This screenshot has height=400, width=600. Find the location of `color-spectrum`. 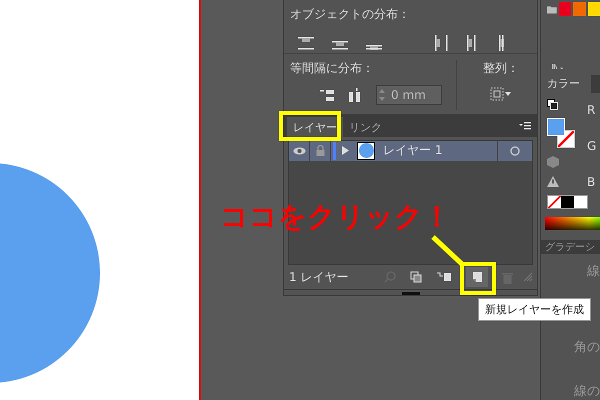

color-spectrum is located at coordinates (572, 223).